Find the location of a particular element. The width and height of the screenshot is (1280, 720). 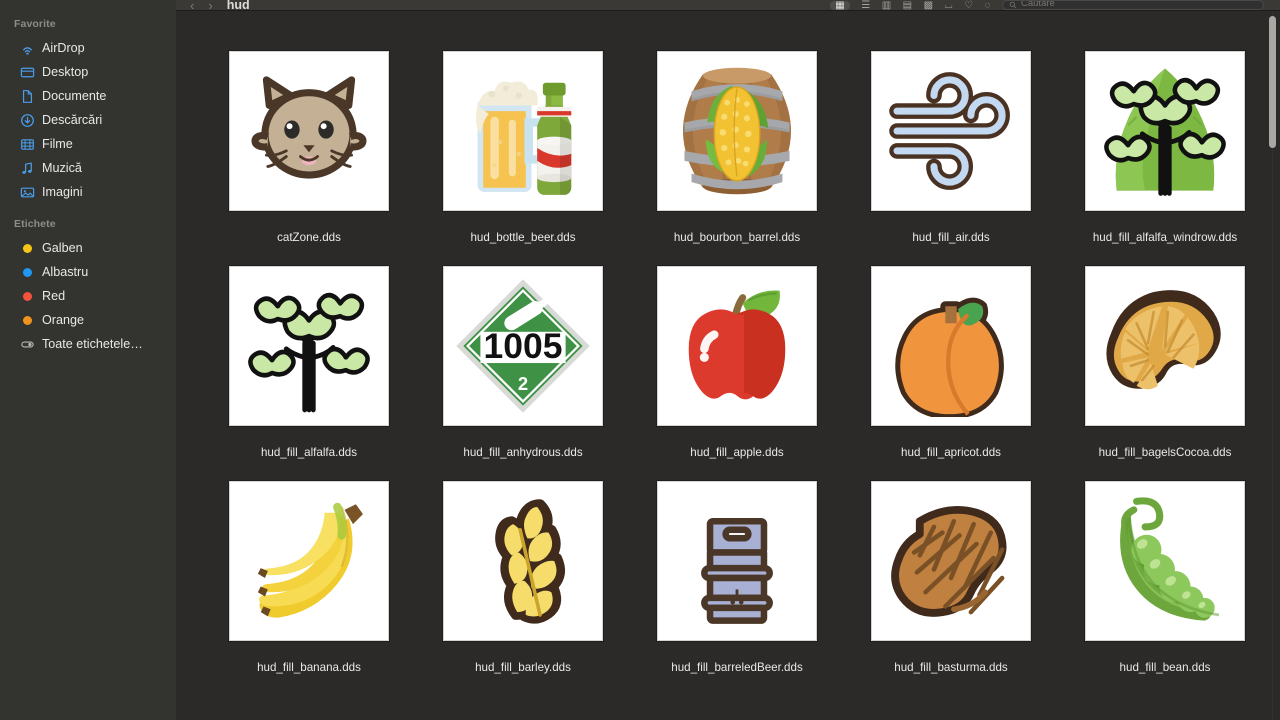

tag-button: ♡ is located at coordinates (968, 6).